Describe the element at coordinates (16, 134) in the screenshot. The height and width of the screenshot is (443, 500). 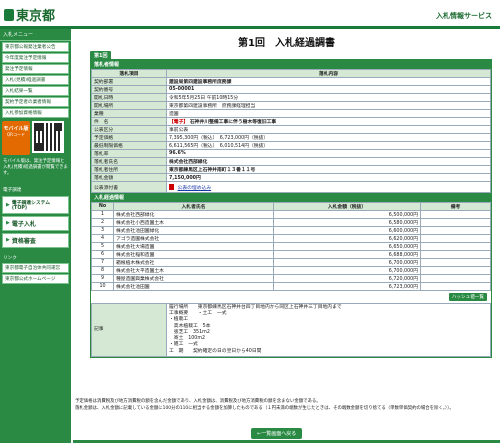
I see `mobile-button-sub: QRコード` at that location.